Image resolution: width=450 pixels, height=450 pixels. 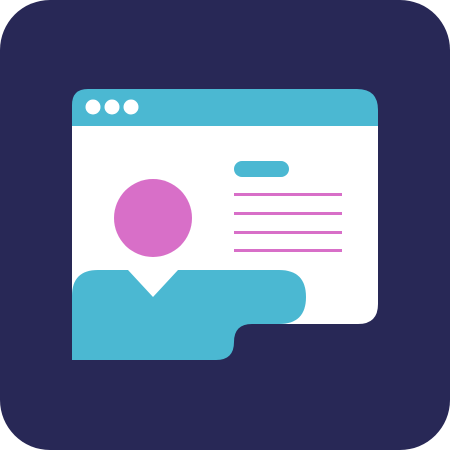 I want to click on person-head-icon, so click(x=153, y=218).